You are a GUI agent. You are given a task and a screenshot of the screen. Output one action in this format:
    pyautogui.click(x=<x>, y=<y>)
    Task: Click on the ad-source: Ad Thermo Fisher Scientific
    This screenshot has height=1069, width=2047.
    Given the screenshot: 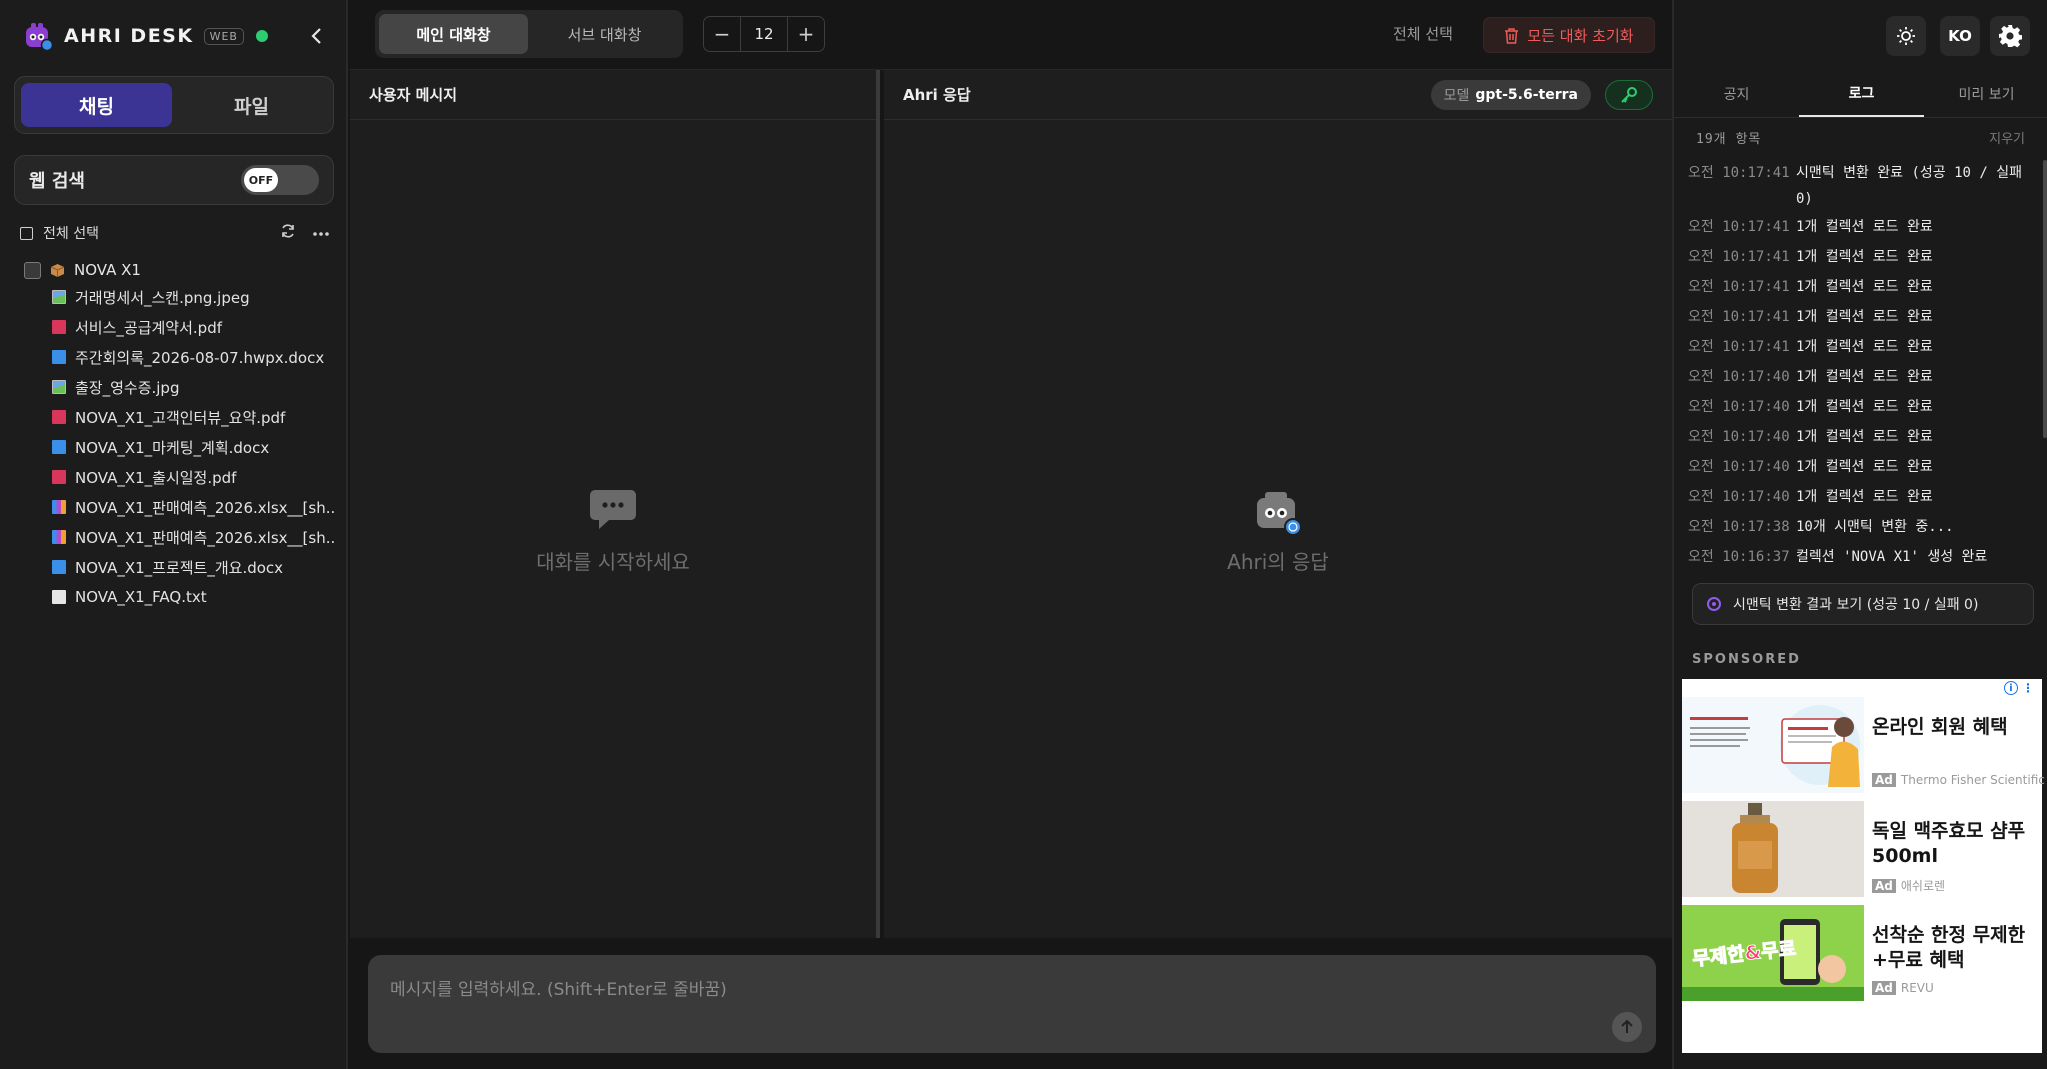 What is the action you would take?
    pyautogui.click(x=1958, y=780)
    